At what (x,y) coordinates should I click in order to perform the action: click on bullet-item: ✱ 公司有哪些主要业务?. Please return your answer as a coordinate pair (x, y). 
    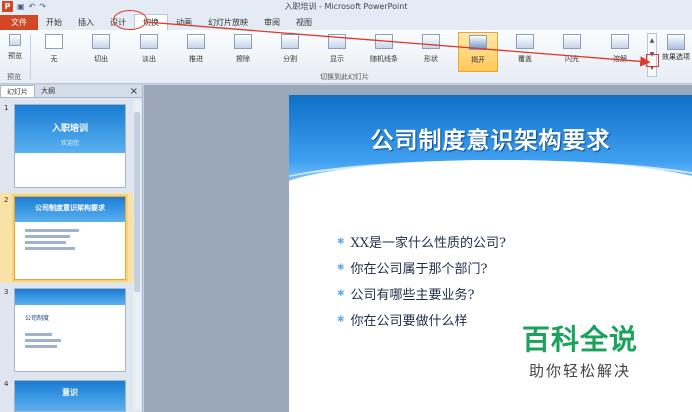
    Looking at the image, I should click on (421, 293).